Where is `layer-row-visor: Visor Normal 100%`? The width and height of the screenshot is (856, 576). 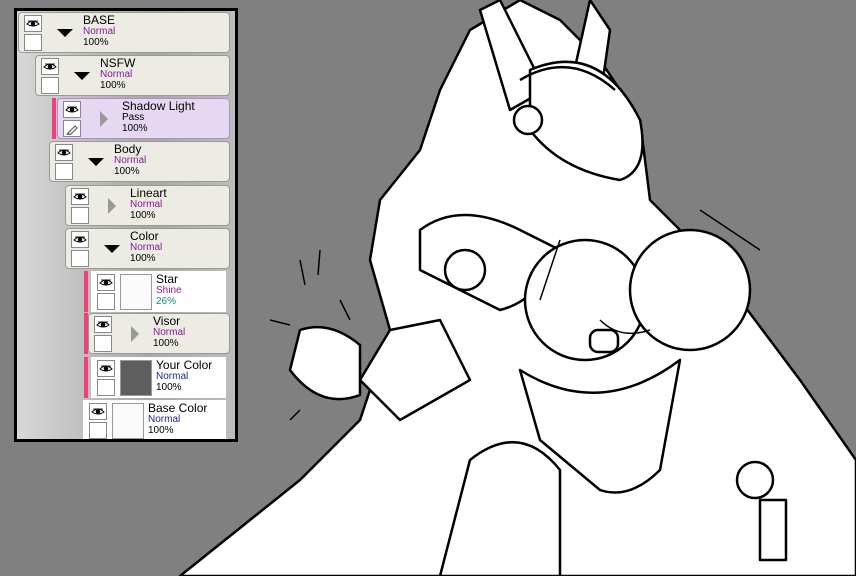 layer-row-visor: Visor Normal 100% is located at coordinates (159, 333).